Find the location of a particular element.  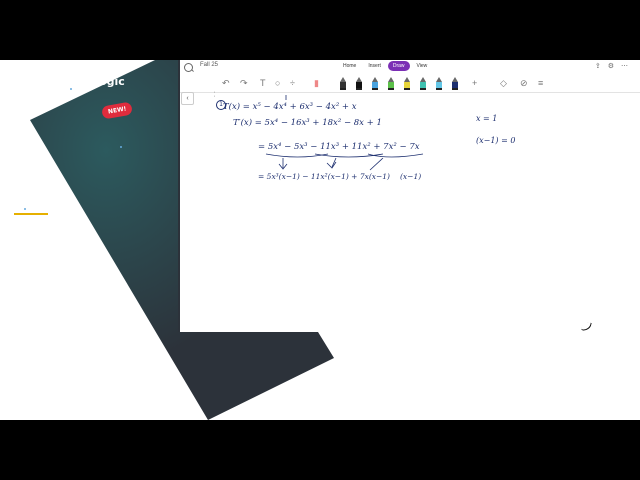

letterbox-top is located at coordinates (320, 30).